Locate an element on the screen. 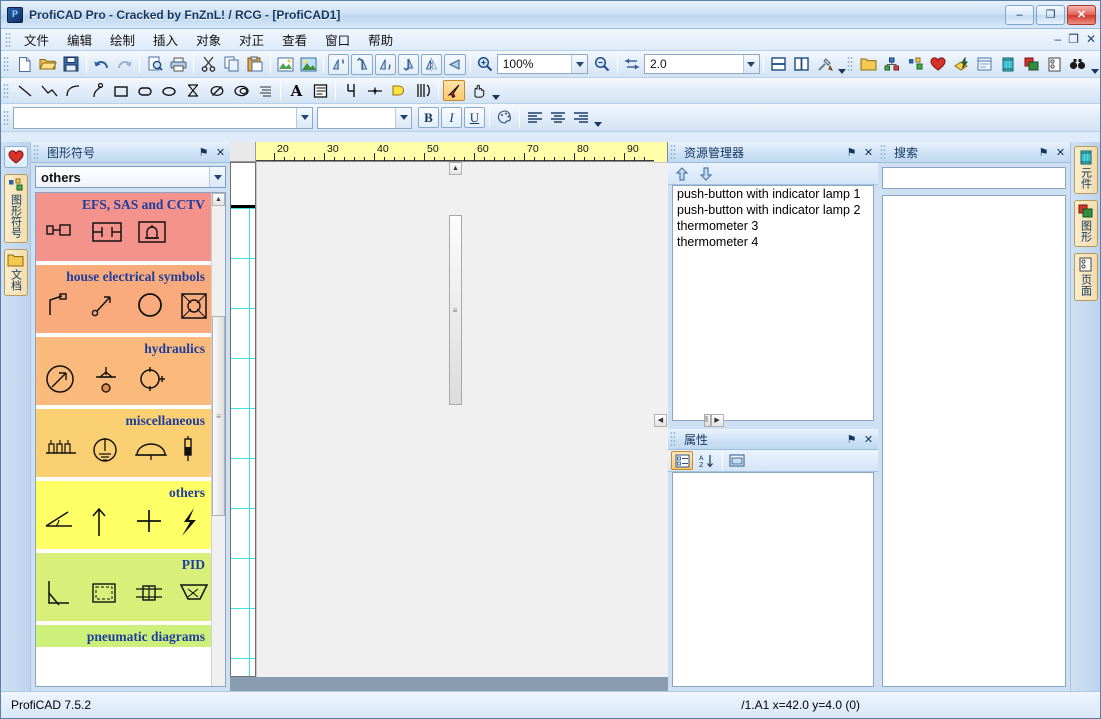  categorized-view-button is located at coordinates (682, 460).